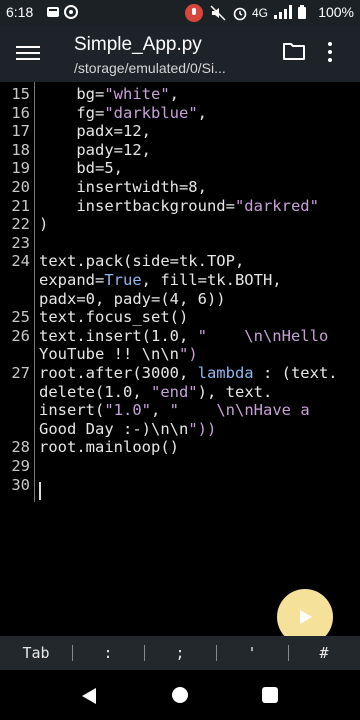 The width and height of the screenshot is (360, 720). I want to click on line-number: 28, so click(20, 447).